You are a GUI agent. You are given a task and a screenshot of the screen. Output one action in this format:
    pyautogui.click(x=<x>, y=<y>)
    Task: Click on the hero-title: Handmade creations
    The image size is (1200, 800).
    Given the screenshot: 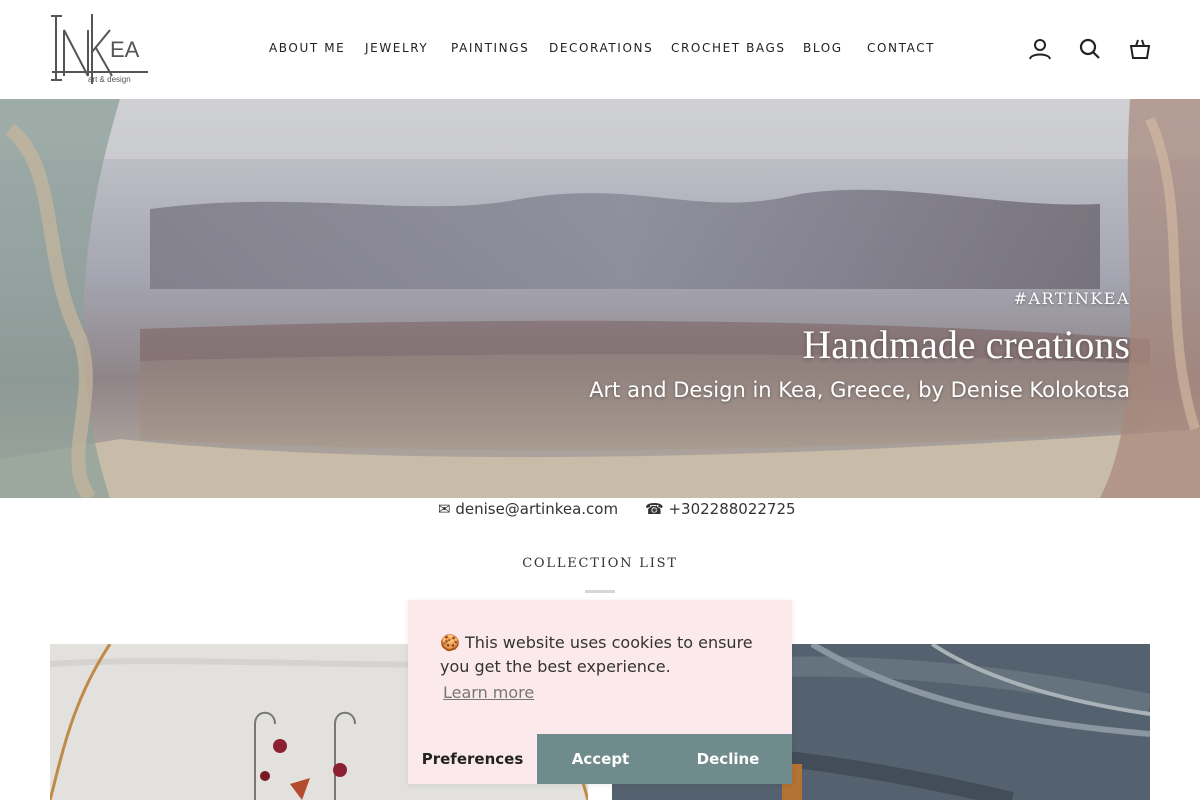 What is the action you would take?
    pyautogui.click(x=966, y=344)
    